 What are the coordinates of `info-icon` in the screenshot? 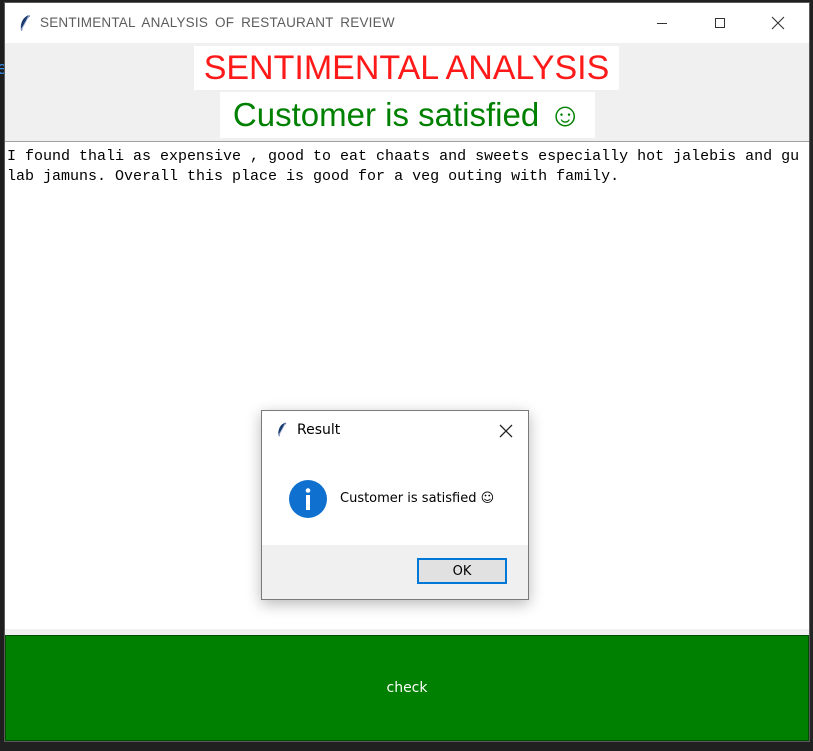 It's located at (308, 499).